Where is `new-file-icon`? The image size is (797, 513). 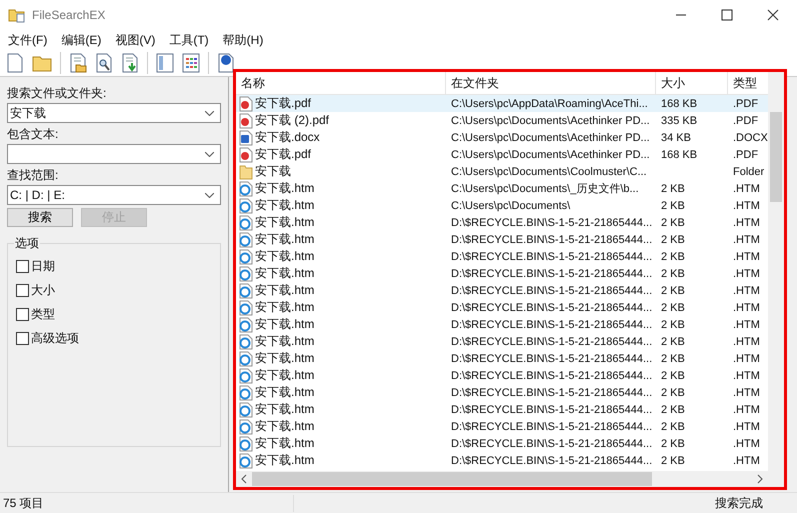
new-file-icon is located at coordinates (15, 63).